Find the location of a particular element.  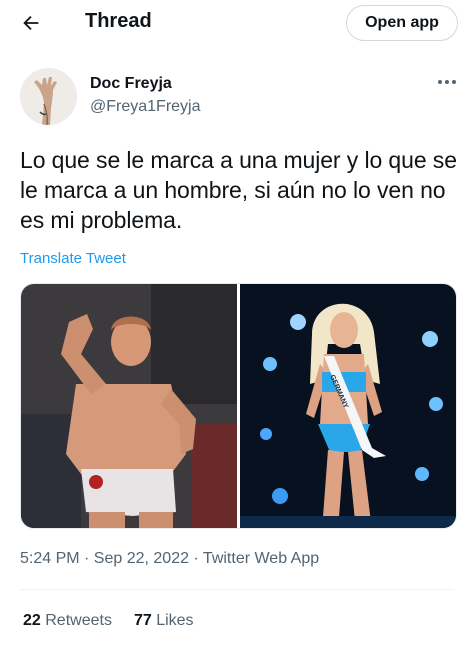

tweet-timestamp: 5:24 PM · Sep 22, 2022 · Twitter Web App is located at coordinates (170, 558).